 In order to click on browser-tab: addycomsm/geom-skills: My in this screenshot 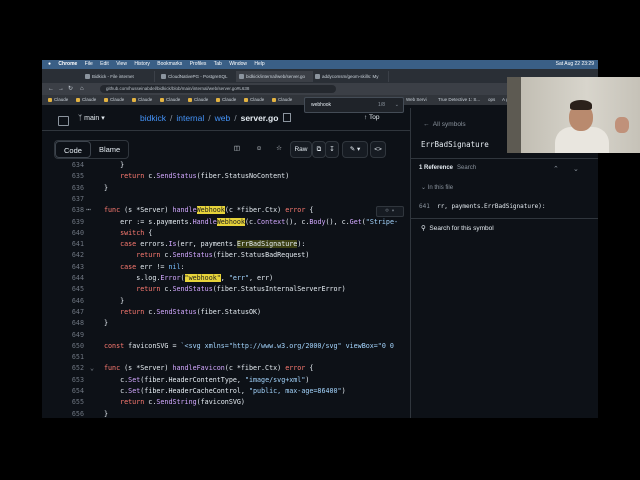, I will do `click(350, 76)`.